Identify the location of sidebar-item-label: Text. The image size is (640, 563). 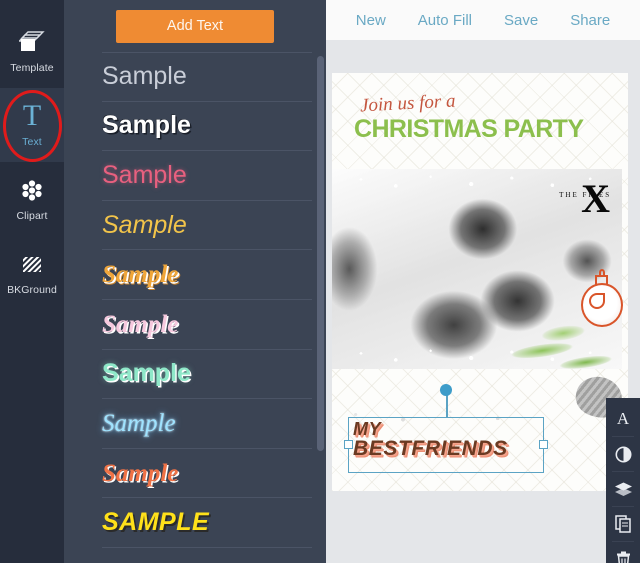
(32, 142).